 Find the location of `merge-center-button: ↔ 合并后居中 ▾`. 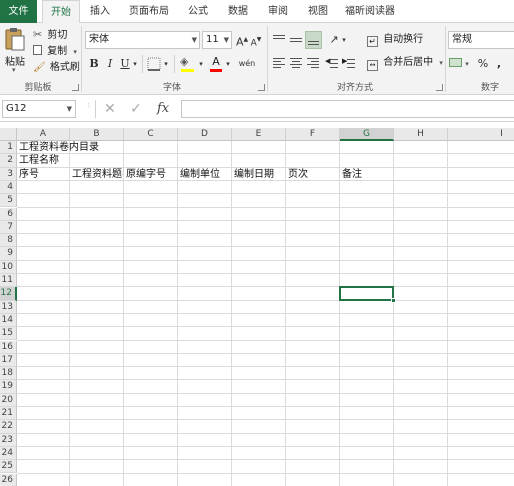

merge-center-button: ↔ 合并后居中 ▾ is located at coordinates (405, 63).